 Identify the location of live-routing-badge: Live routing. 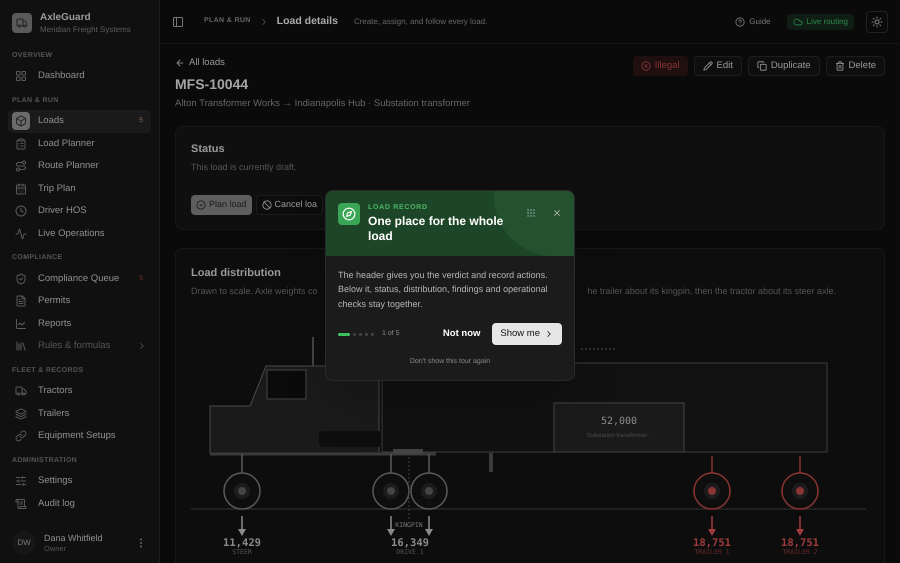
(820, 22).